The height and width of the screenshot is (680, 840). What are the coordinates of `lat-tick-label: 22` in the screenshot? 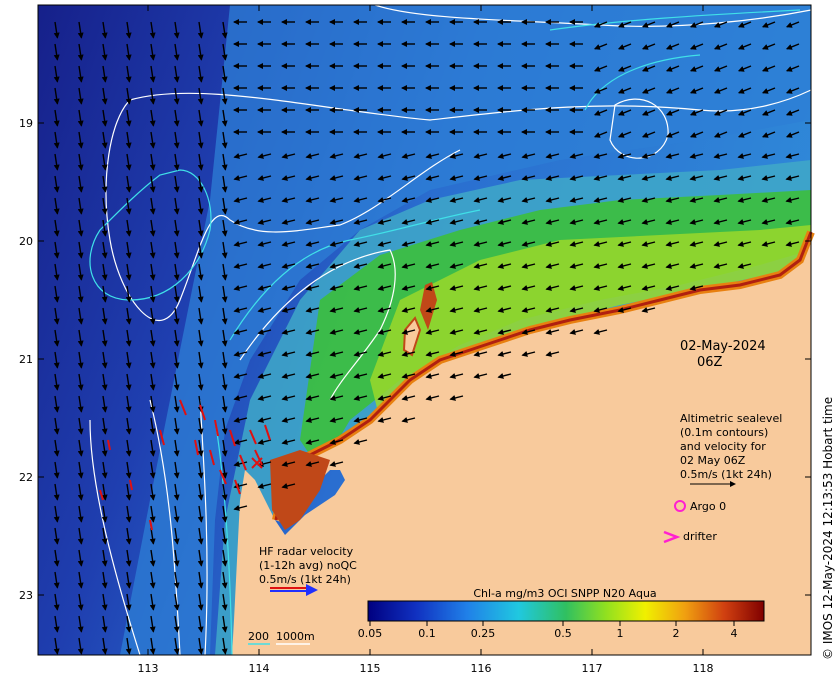 It's located at (26, 477).